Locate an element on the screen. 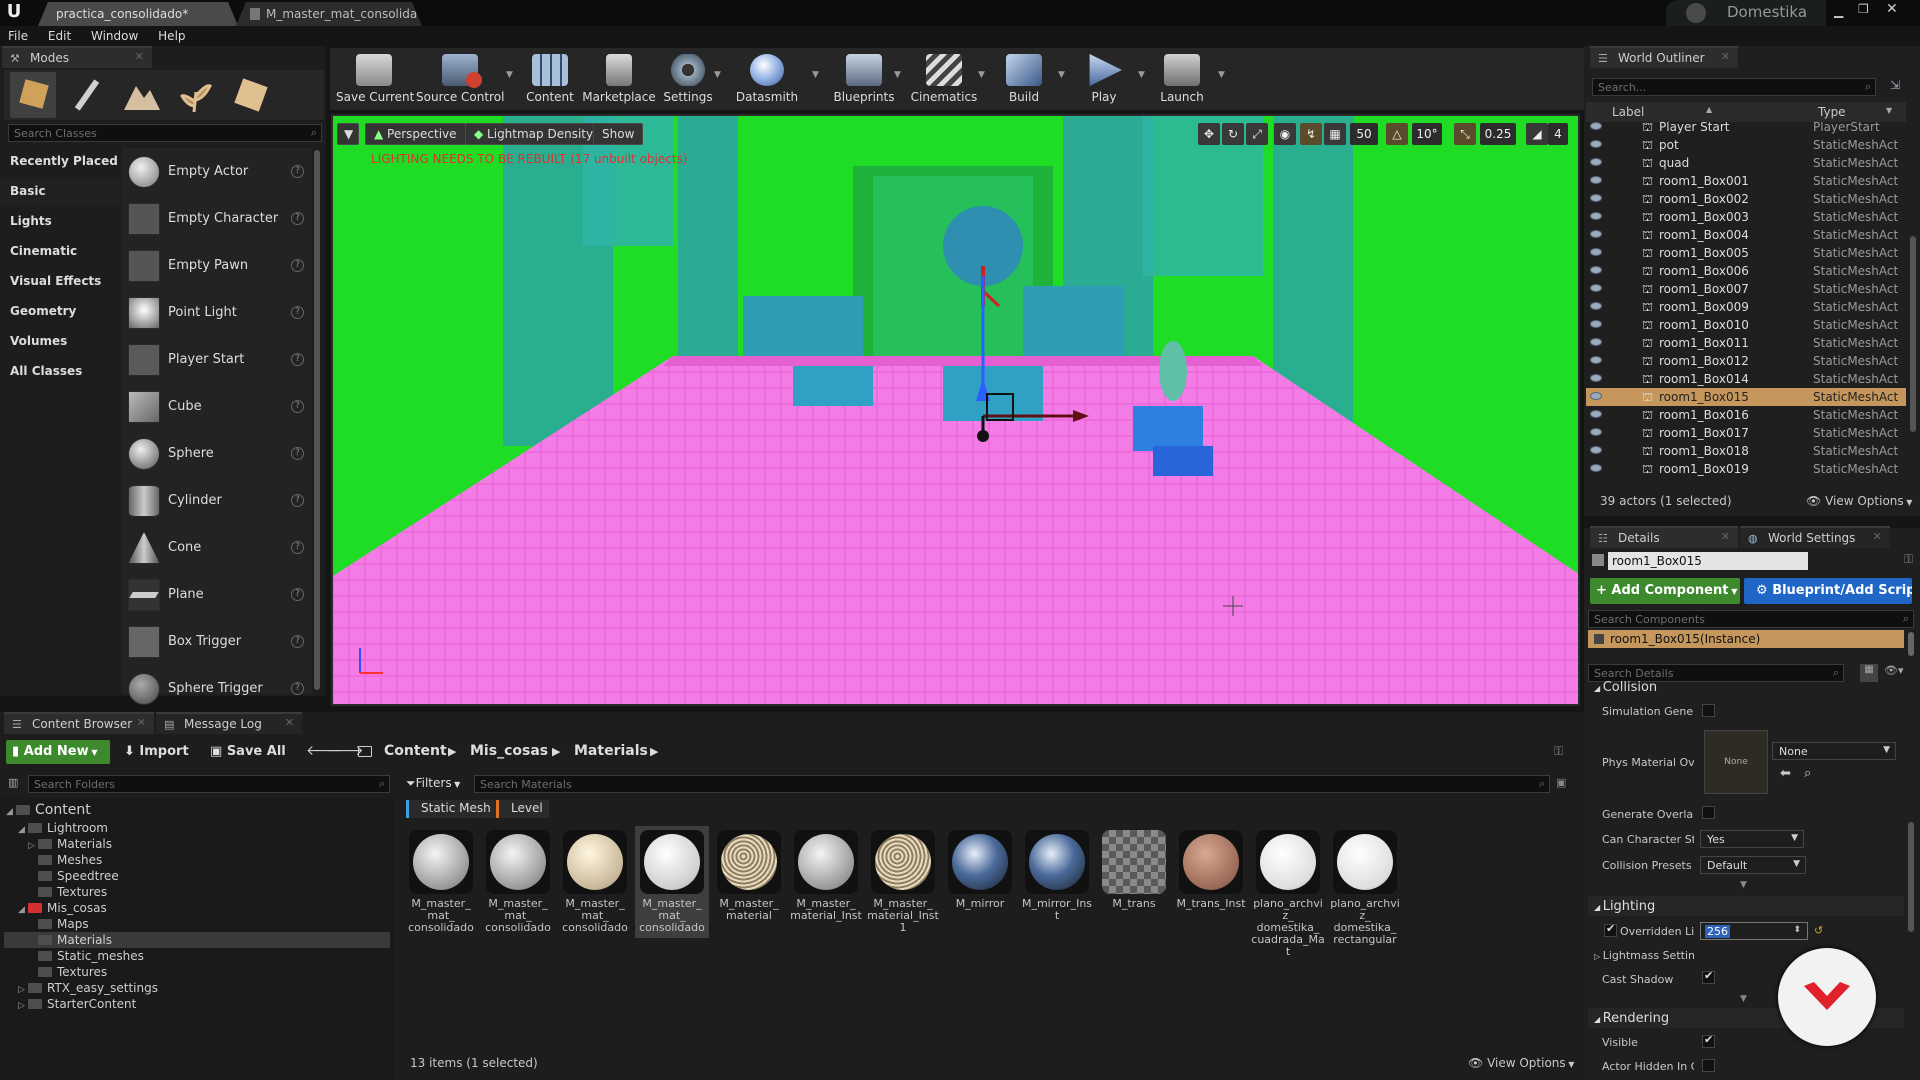  place-sphere-trigger: Sphere Trigger? is located at coordinates (216, 689).